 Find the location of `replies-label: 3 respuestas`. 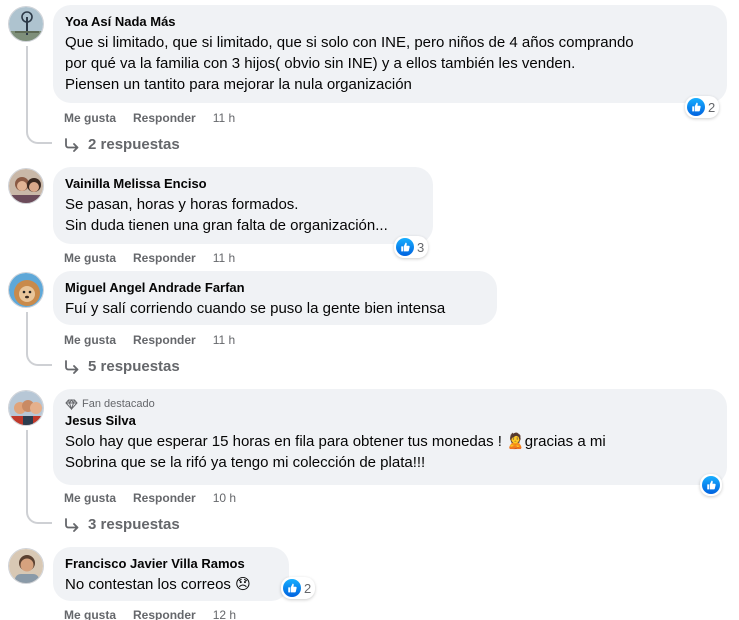

replies-label: 3 respuestas is located at coordinates (134, 524).